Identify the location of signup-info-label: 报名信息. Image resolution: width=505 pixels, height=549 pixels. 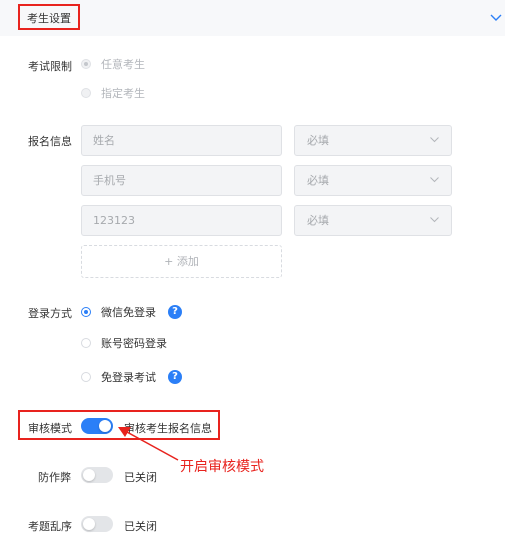
(50, 141).